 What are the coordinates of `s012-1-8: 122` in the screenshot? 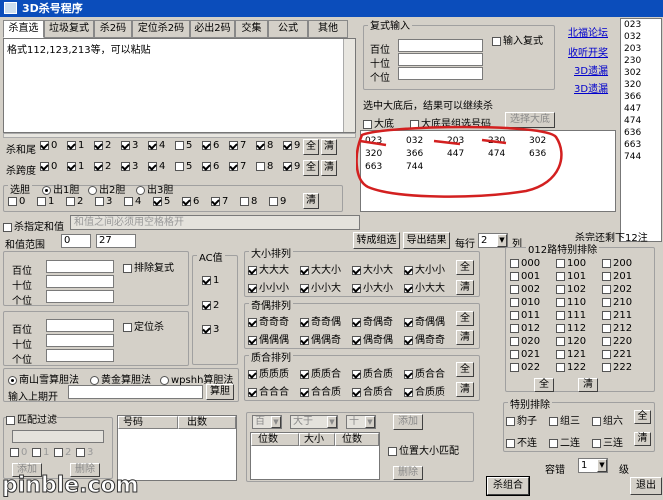 It's located at (571, 367).